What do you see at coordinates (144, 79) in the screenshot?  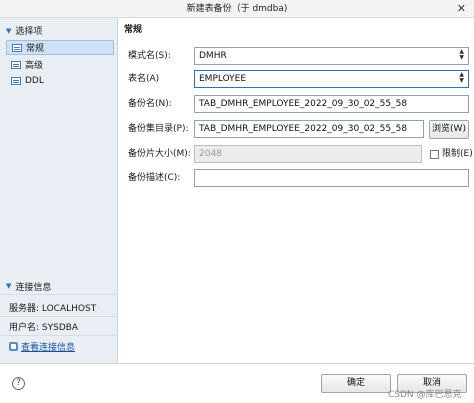 I see `table-label: 表名(A)` at bounding box center [144, 79].